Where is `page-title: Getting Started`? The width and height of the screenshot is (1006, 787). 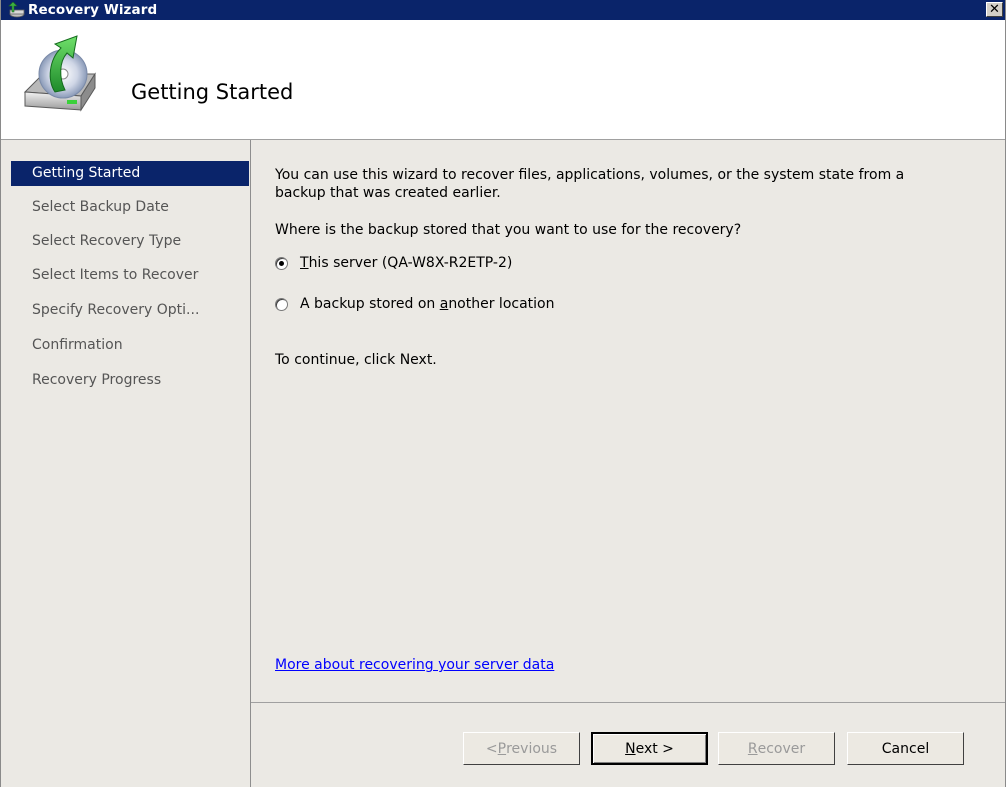 page-title: Getting Started is located at coordinates (212, 92).